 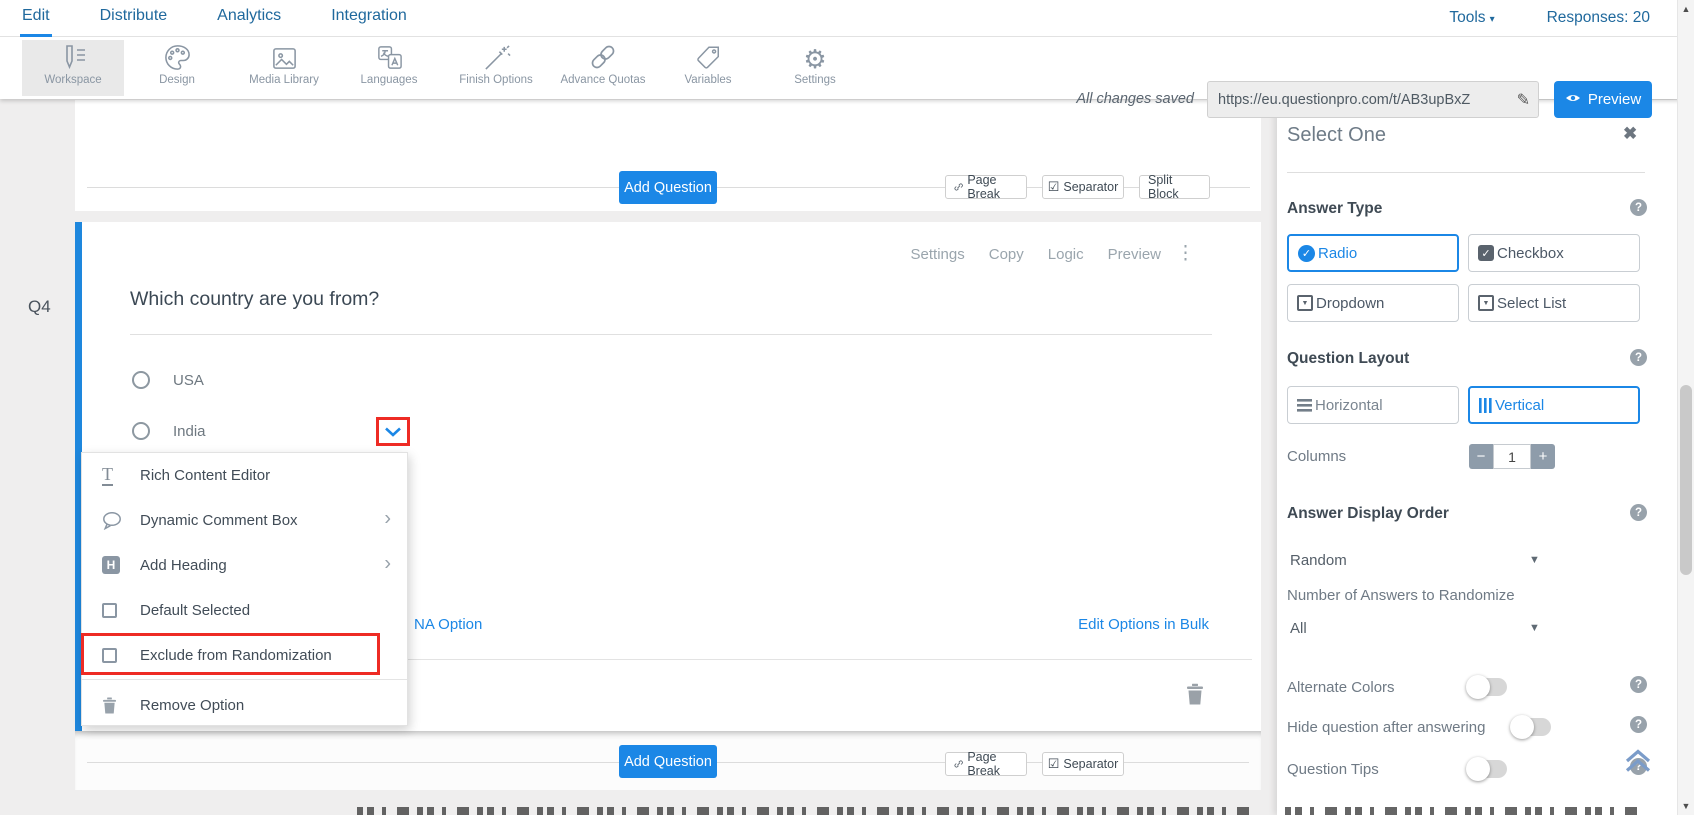 I want to click on toolbar-item-finish-options: Finish Options, so click(x=496, y=63).